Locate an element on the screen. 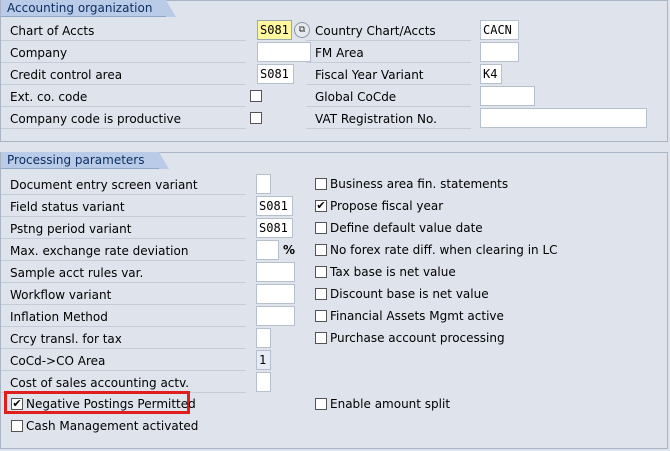 Image resolution: width=670 pixels, height=451 pixels. vat-reg-label: VAT Registration No. is located at coordinates (388, 119).